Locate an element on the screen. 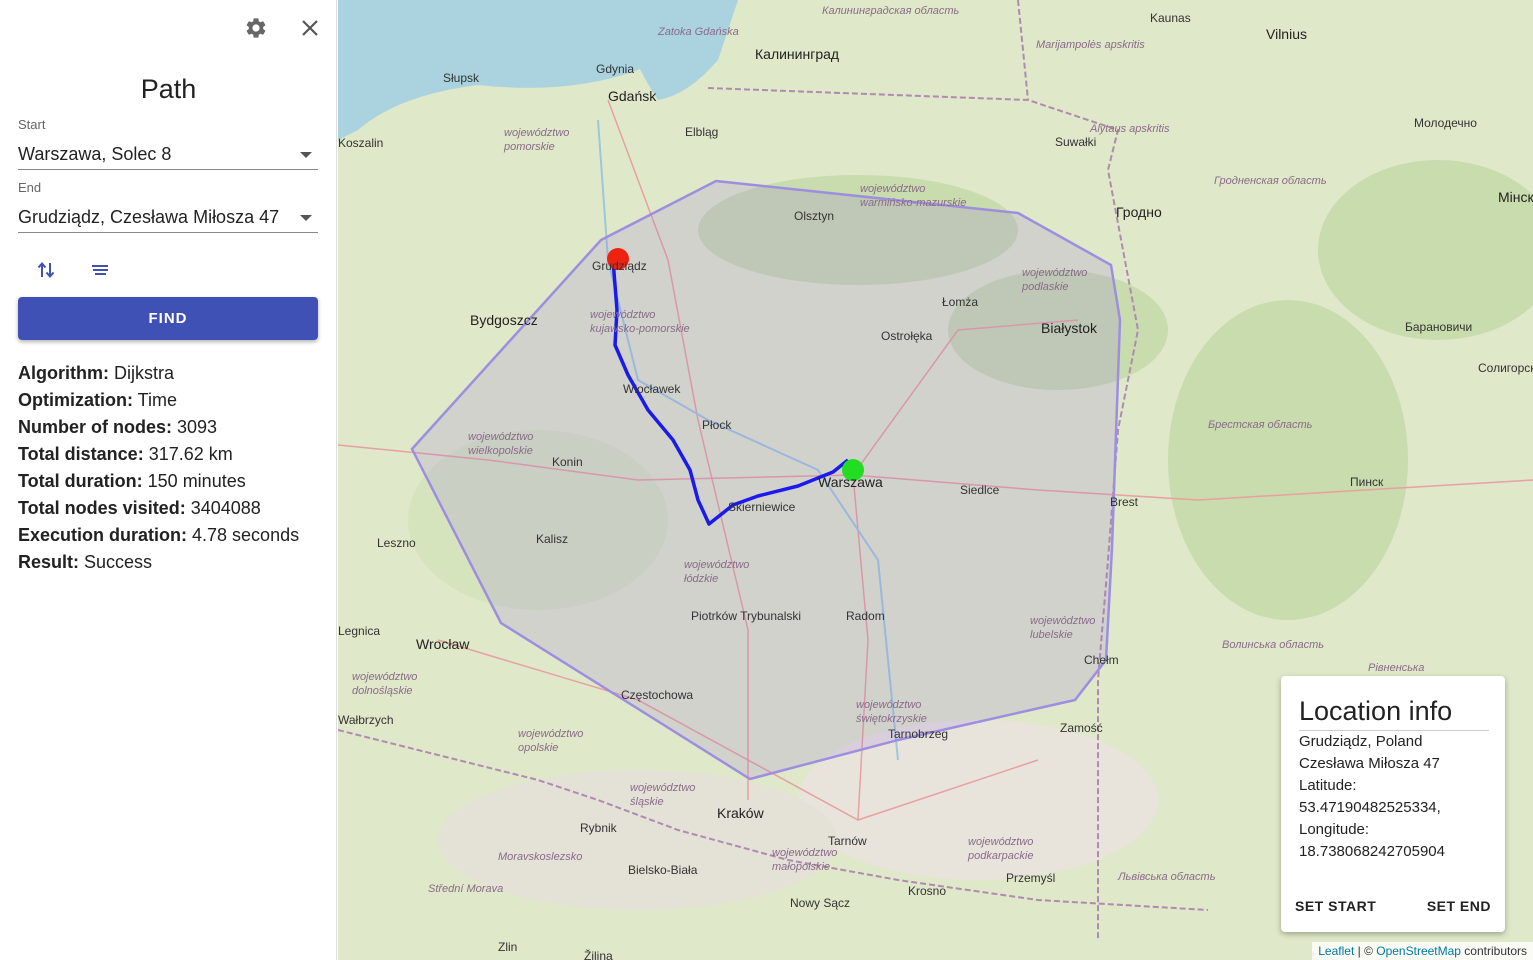  map-label: Warszawa is located at coordinates (850, 482).